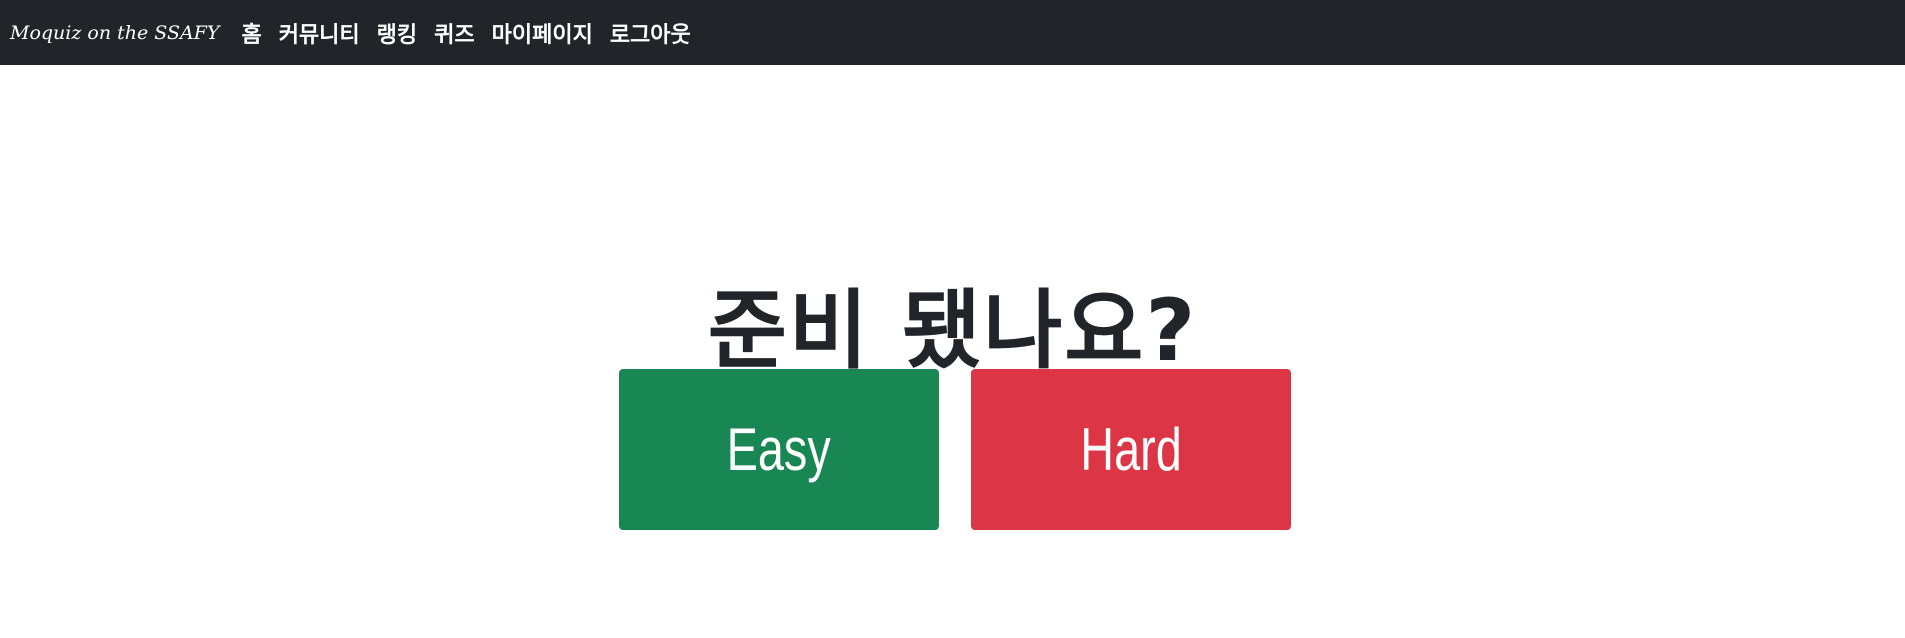 This screenshot has width=1905, height=638. I want to click on nav-link-ranking: 랭킹, so click(397, 33).